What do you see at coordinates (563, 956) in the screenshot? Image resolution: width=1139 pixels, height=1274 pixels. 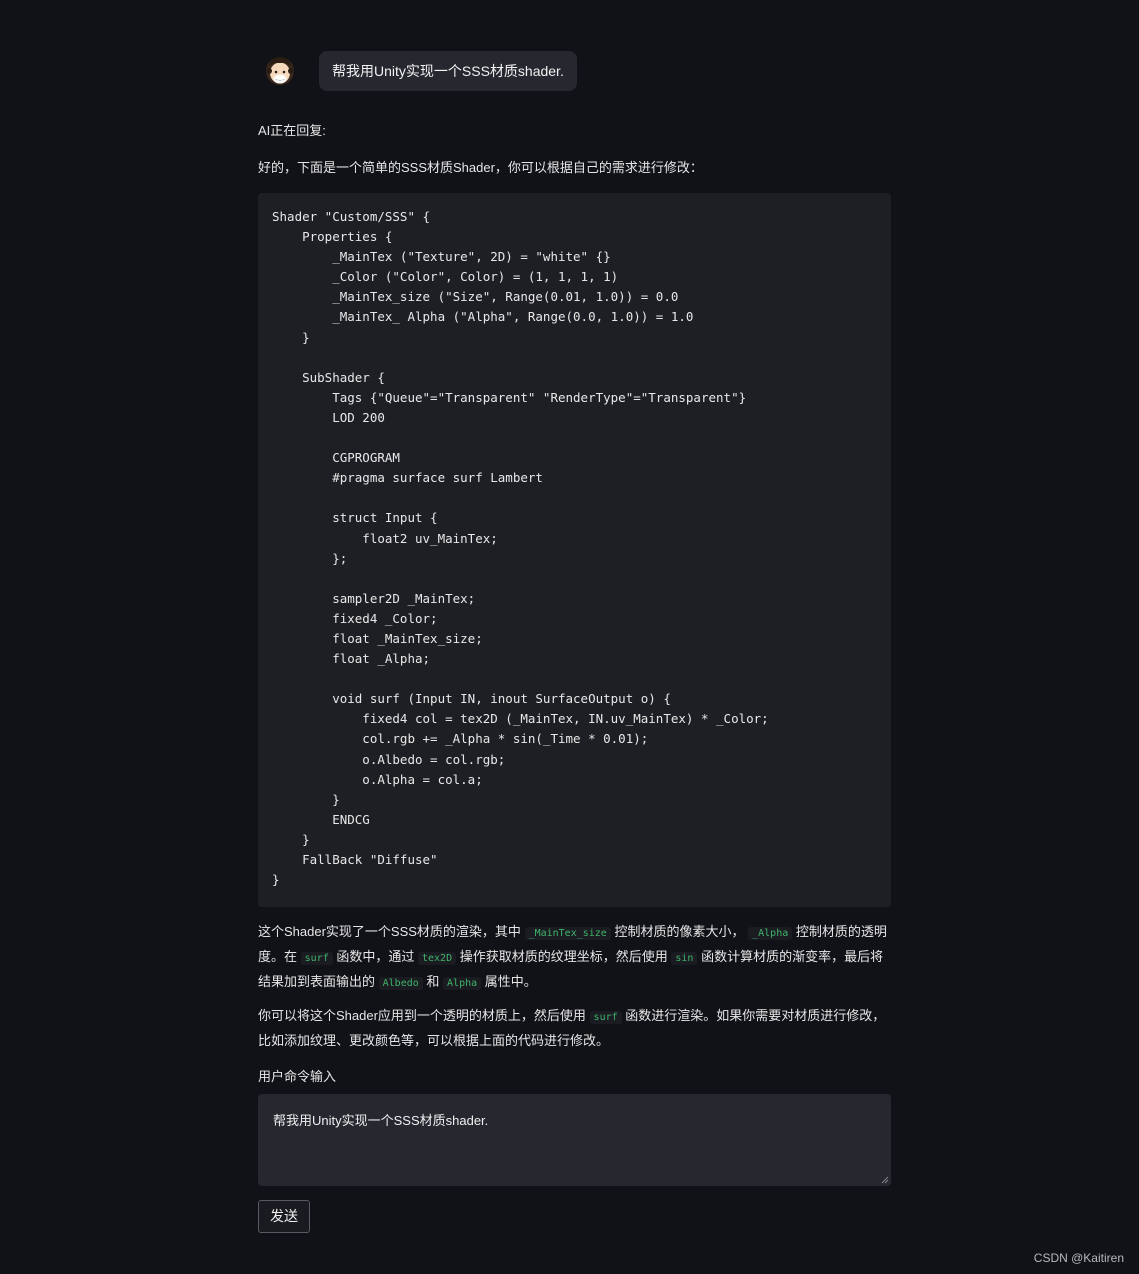 I see `explanation-text: 操作获取材质的纹理坐标，然后使用` at bounding box center [563, 956].